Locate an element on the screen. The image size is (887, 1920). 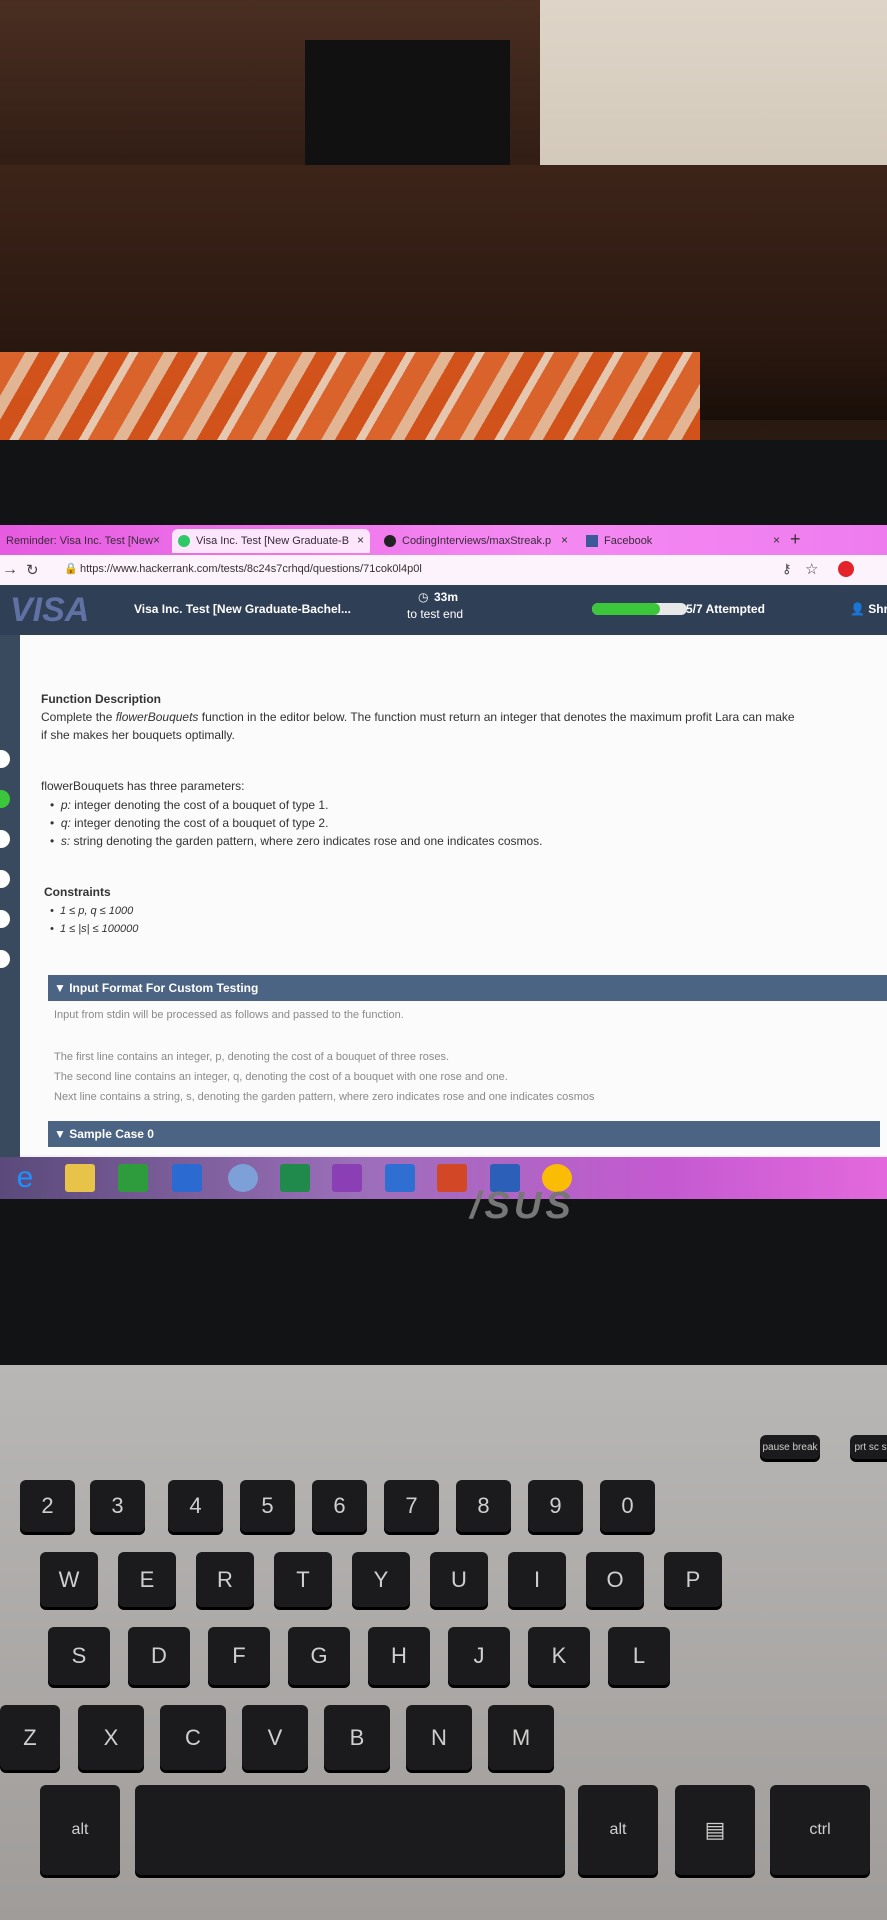
key-8: 8 is located at coordinates (483, 1506).